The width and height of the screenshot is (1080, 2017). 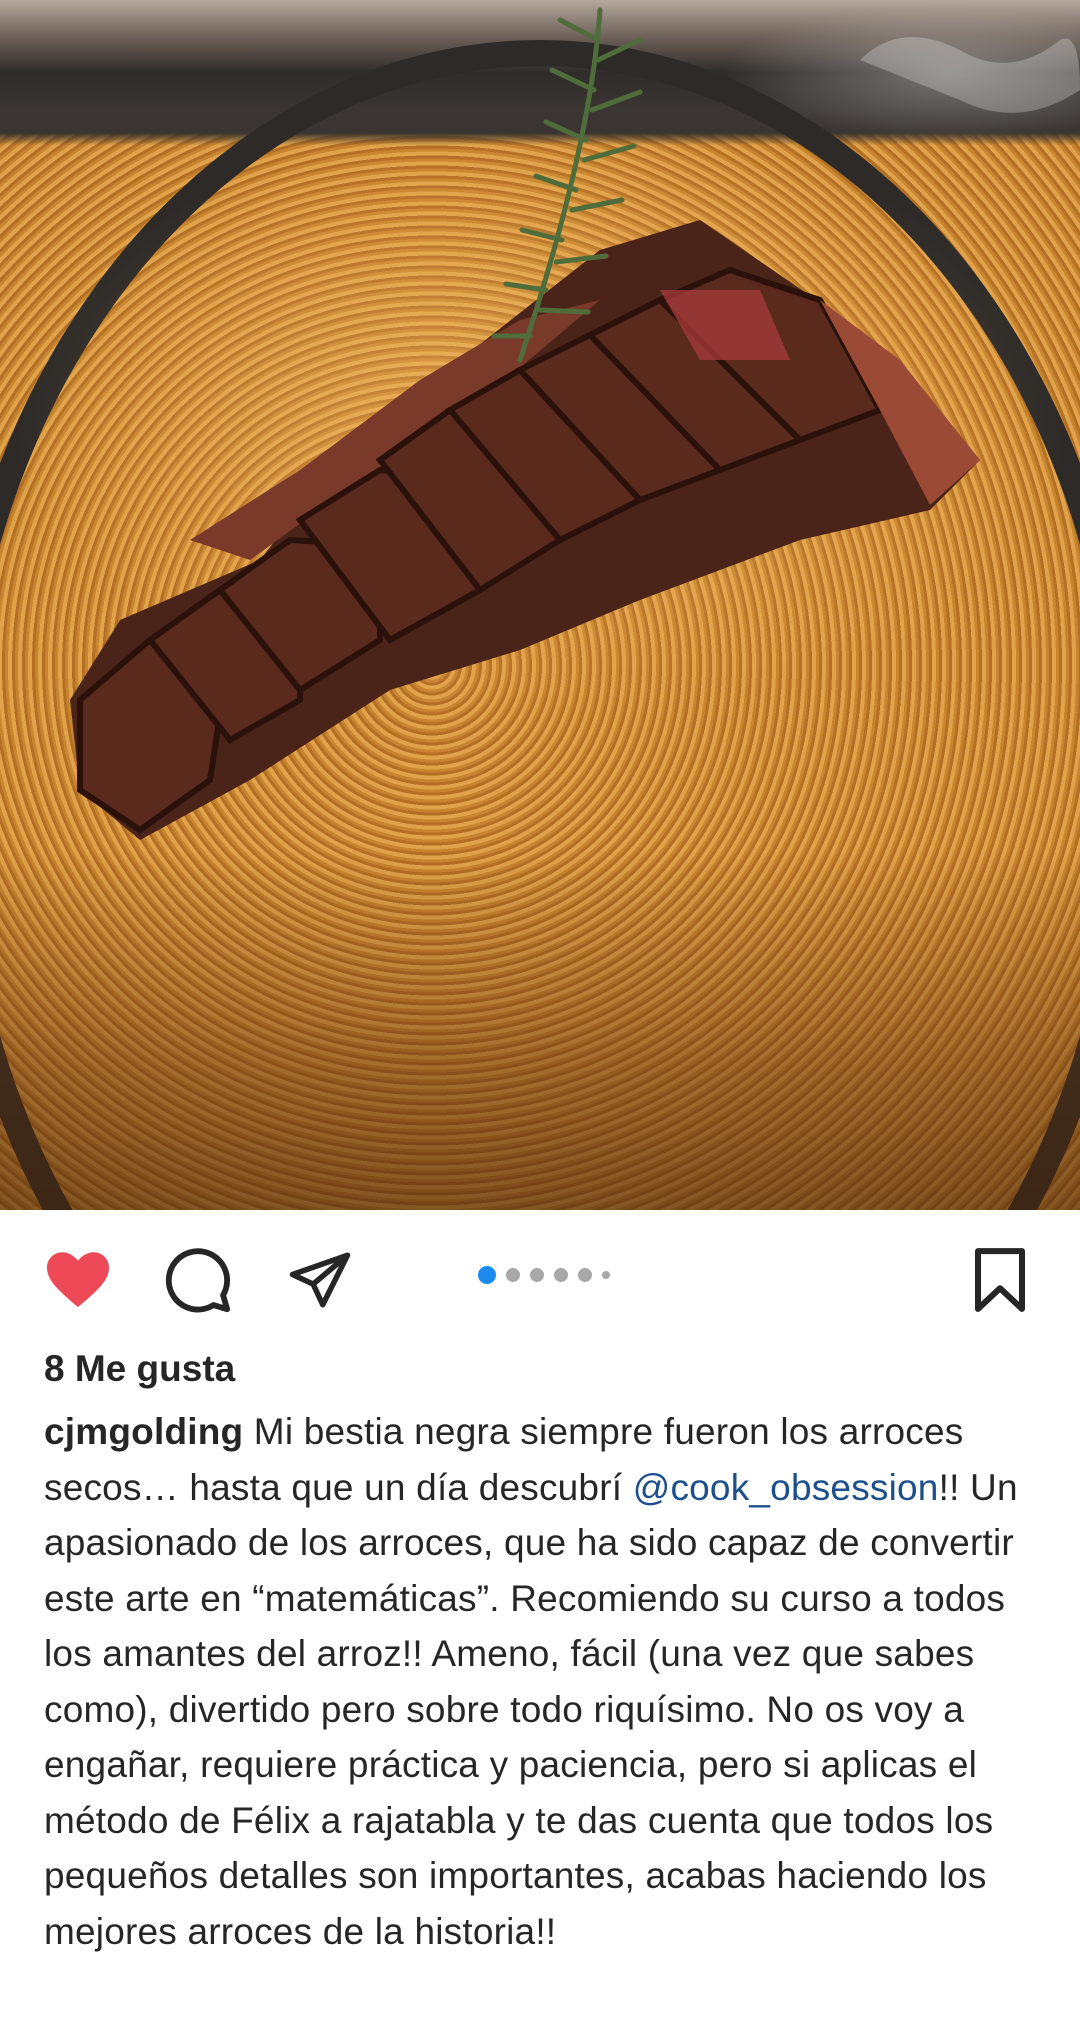 What do you see at coordinates (606, 1275) in the screenshot?
I see `carousel-dot-more` at bounding box center [606, 1275].